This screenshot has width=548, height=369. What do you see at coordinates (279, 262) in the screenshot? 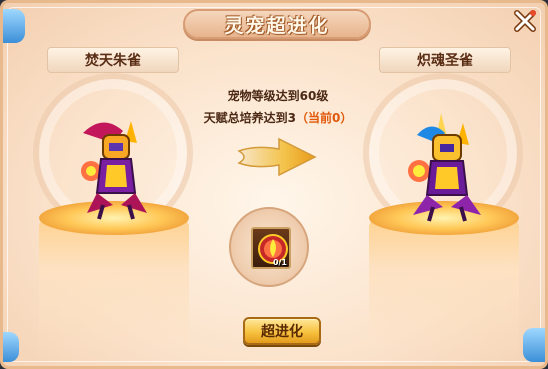
I see `item-count: 0/1` at bounding box center [279, 262].